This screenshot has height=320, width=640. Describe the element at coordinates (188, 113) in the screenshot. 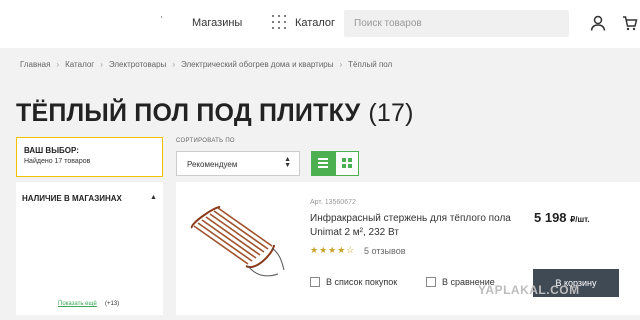

I see `page-title-text: ТЁПЛЫЙ ПОЛ ПОД ПЛИТКУ` at that location.